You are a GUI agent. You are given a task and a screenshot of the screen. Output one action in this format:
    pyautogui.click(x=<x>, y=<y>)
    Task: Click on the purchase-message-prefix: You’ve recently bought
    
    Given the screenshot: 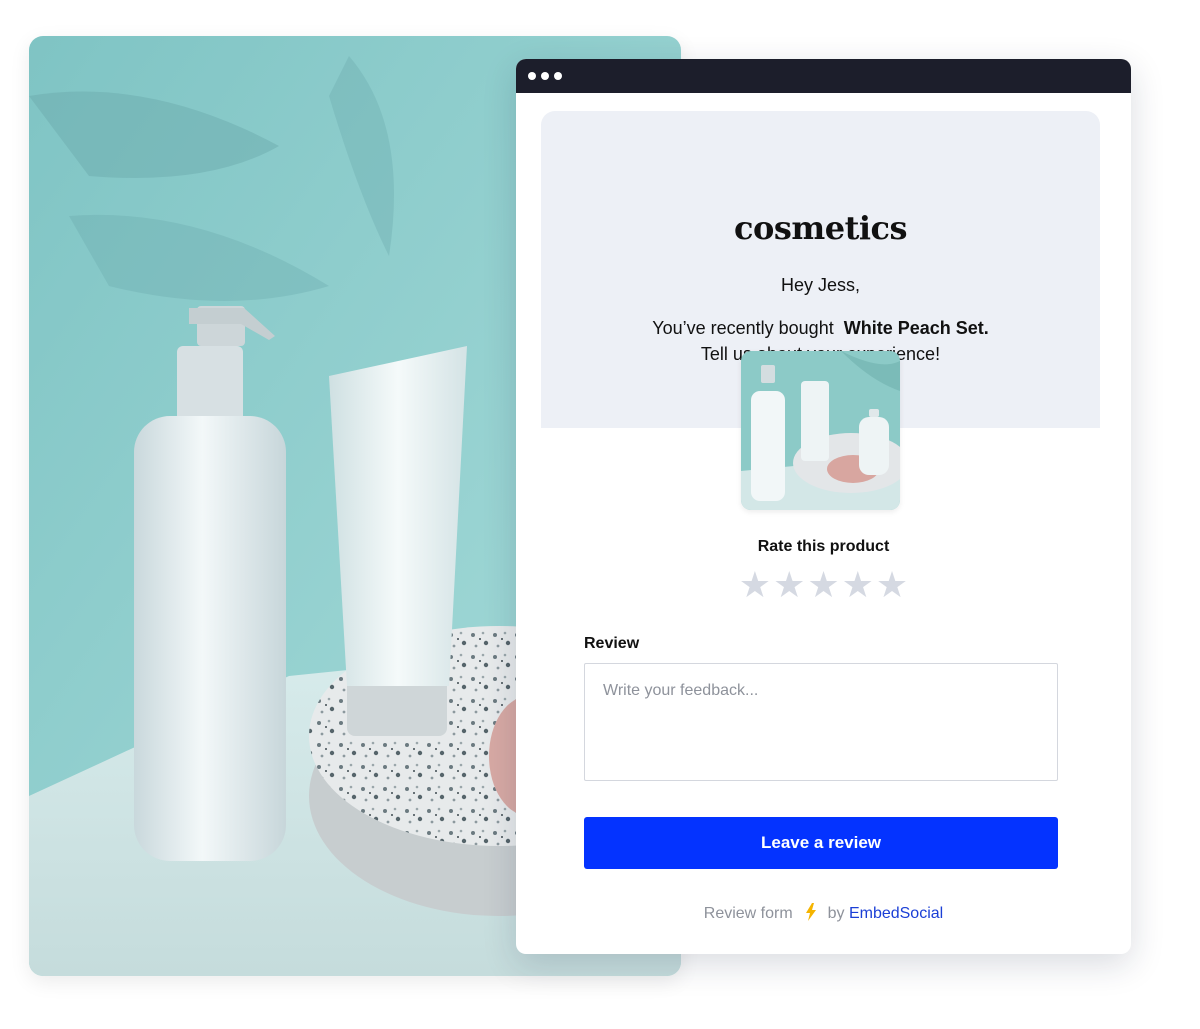 What is the action you would take?
    pyautogui.click(x=748, y=328)
    